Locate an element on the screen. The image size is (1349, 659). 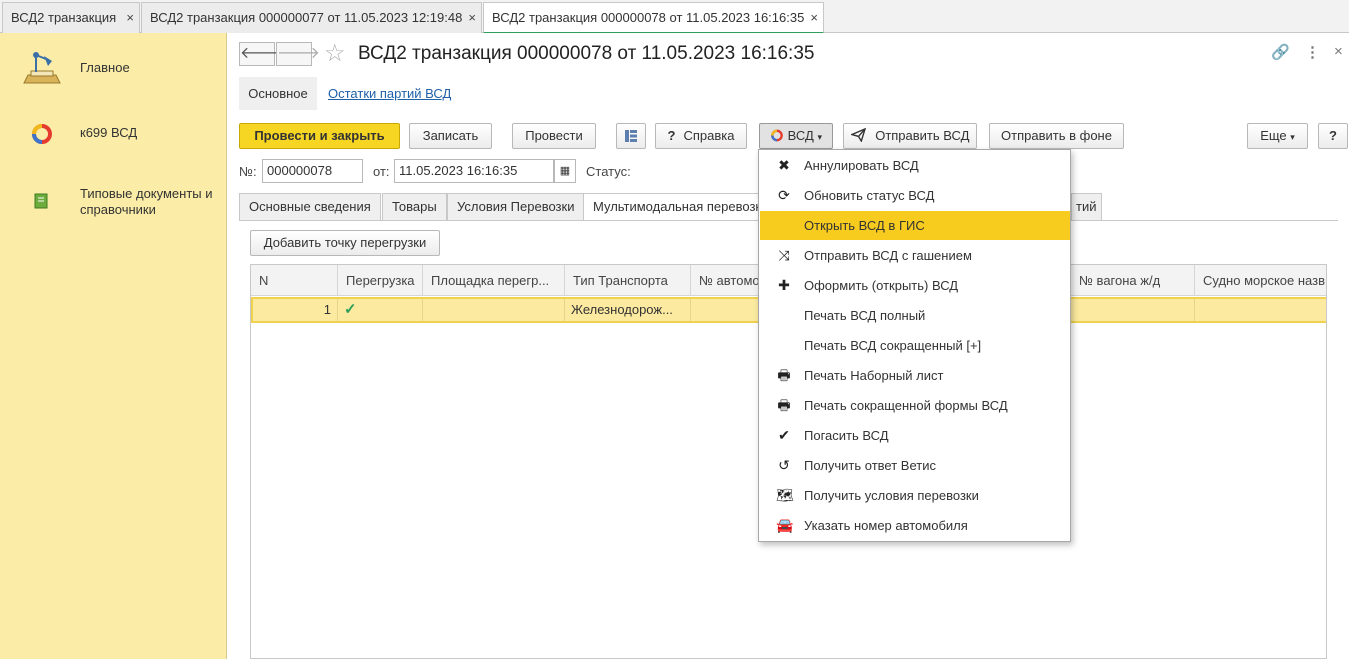
hierarchy-icon is located at coordinates (631, 138).